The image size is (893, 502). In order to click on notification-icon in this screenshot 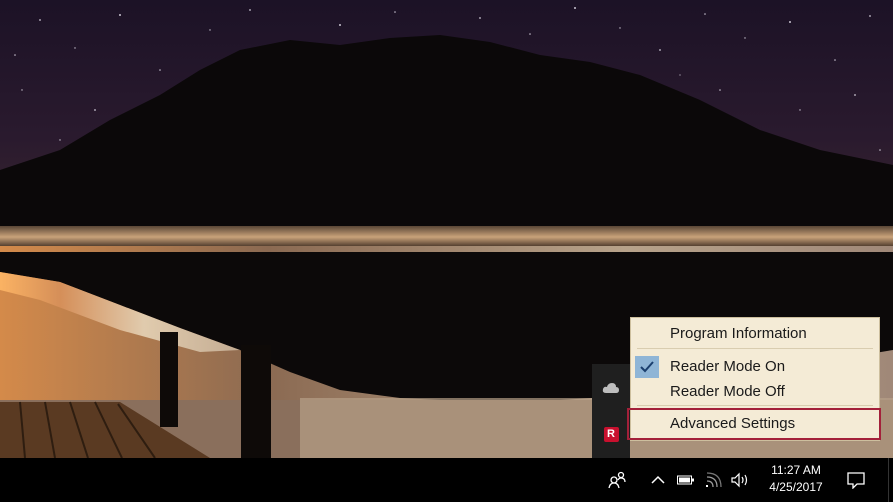, I will do `click(856, 480)`.